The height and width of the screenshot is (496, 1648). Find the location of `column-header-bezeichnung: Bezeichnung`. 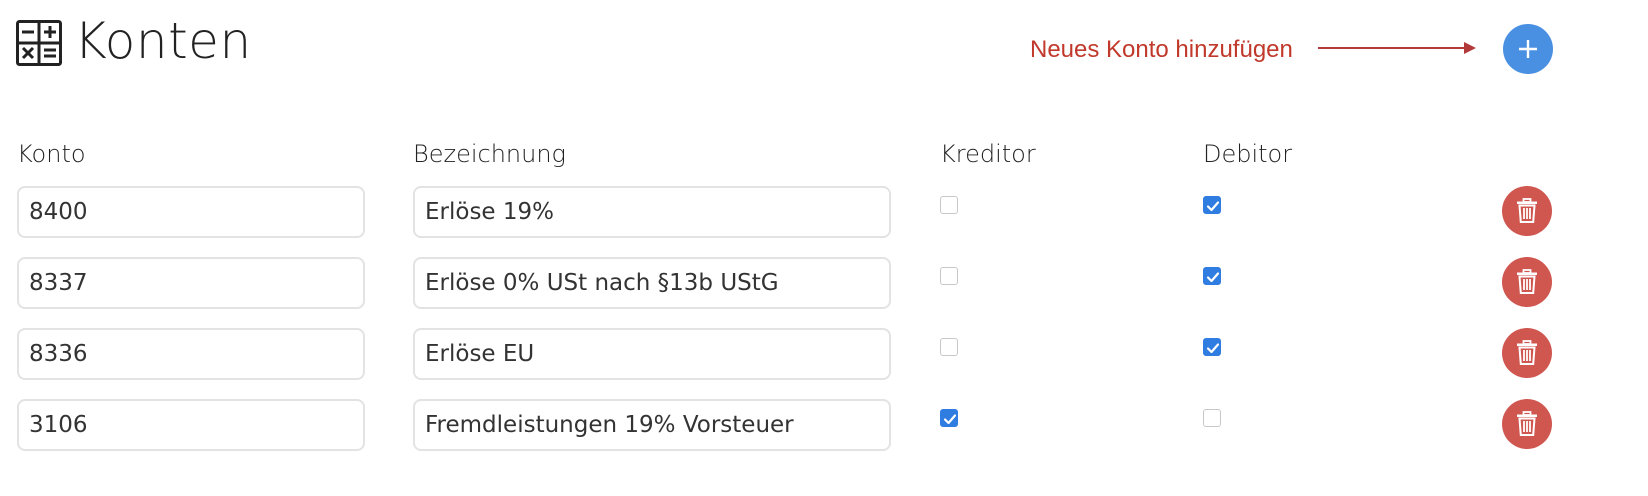

column-header-bezeichnung: Bezeichnung is located at coordinates (489, 154).